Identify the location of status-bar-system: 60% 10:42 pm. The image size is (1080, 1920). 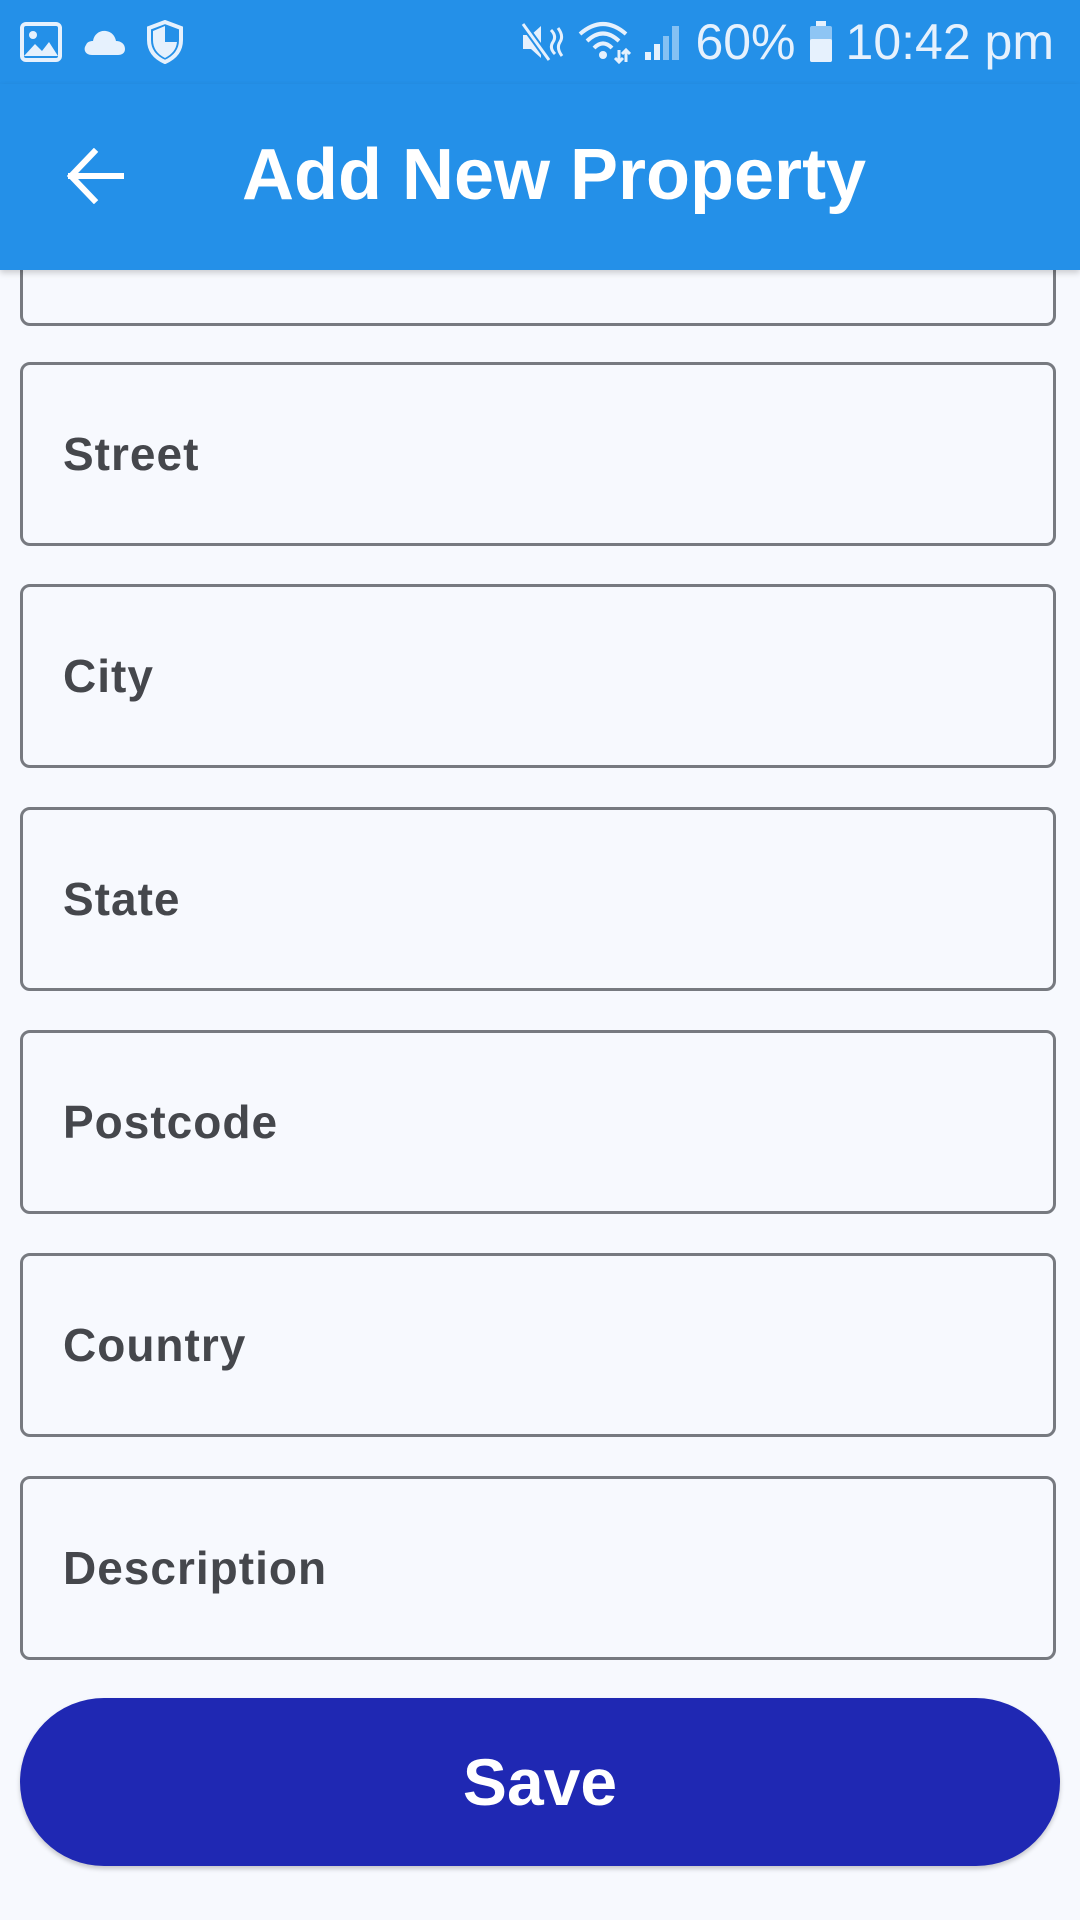
(786, 42).